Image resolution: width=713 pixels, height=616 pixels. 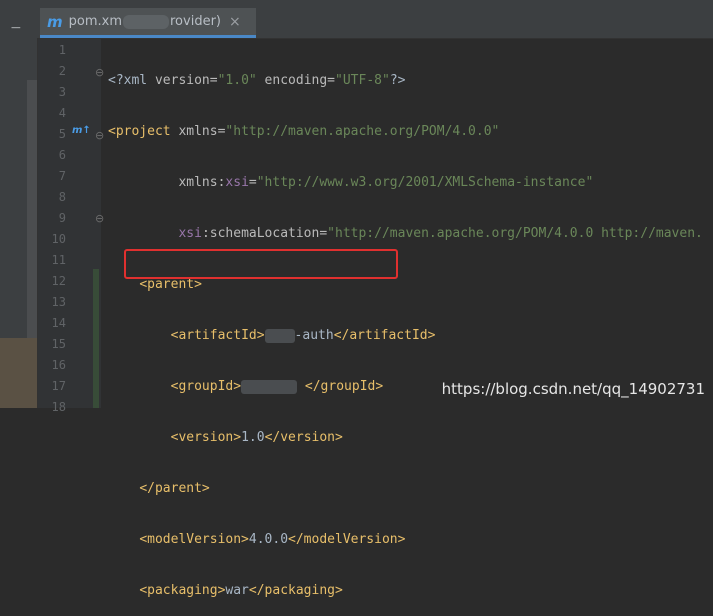 I want to click on artifactid-value: -auth, so click(x=314, y=335).